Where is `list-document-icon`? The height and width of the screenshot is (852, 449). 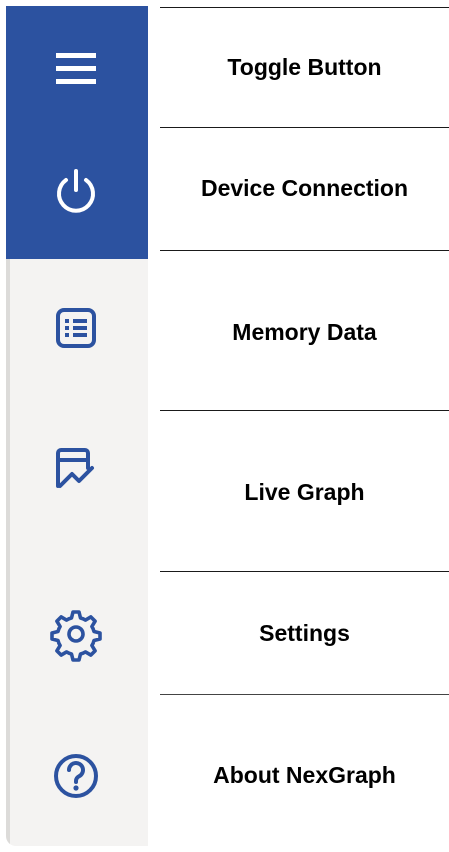 list-document-icon is located at coordinates (76, 328).